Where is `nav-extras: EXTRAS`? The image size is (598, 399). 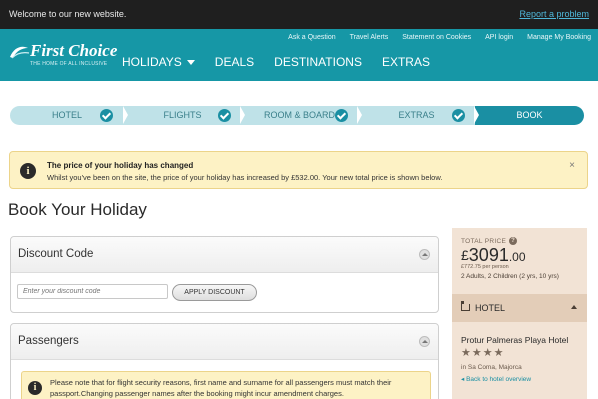
nav-extras: EXTRAS is located at coordinates (406, 62).